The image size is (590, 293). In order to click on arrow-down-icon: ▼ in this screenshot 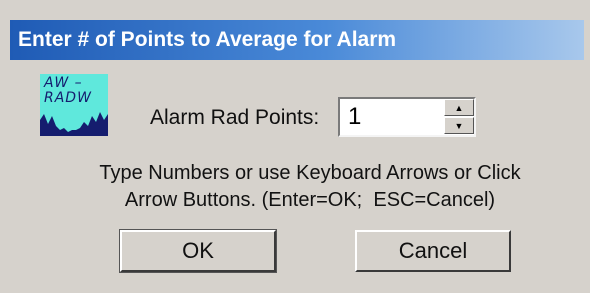, I will do `click(459, 125)`.